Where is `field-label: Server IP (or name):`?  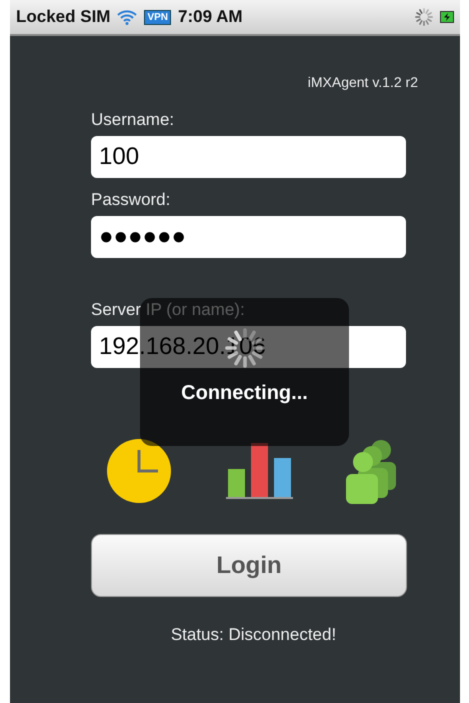
field-label: Server IP (or name): is located at coordinates (168, 310).